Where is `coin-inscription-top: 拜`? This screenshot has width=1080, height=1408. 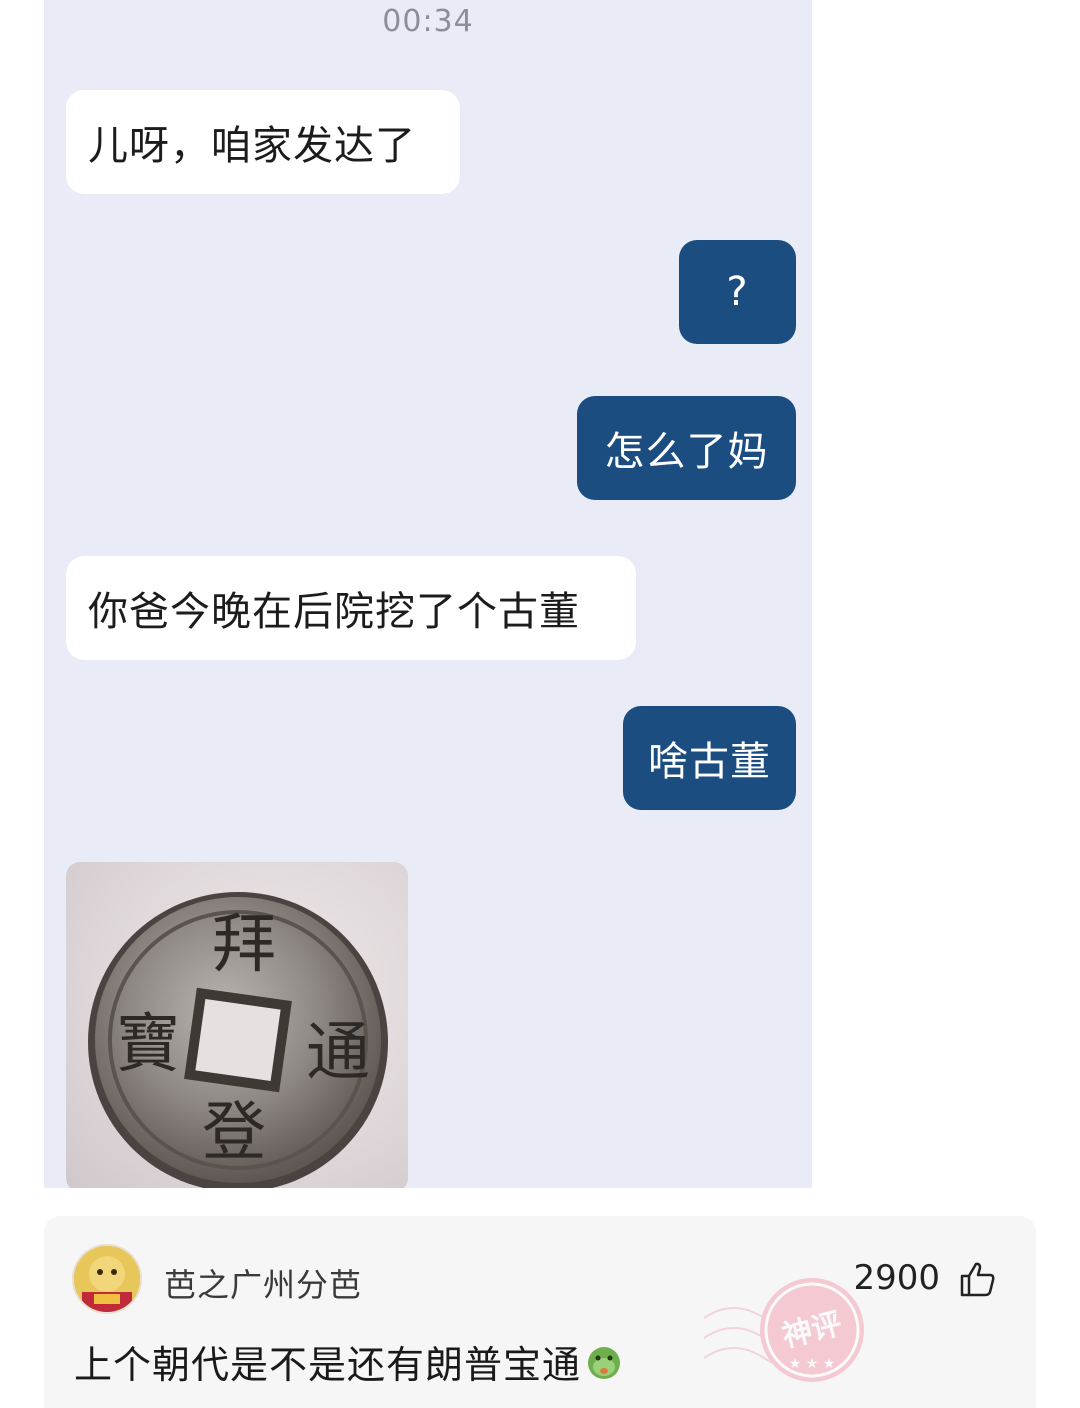
coin-inscription-top: 拜 is located at coordinates (244, 945).